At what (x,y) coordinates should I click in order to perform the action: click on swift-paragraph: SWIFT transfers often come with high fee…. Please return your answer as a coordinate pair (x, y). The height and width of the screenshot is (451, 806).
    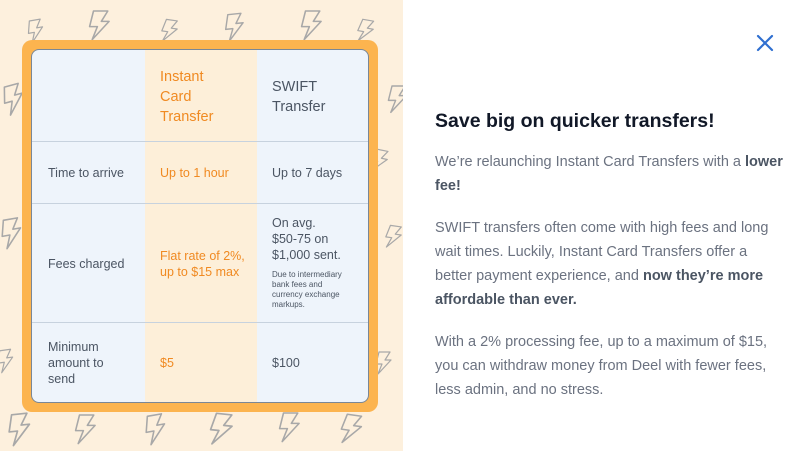
    Looking at the image, I should click on (602, 264).